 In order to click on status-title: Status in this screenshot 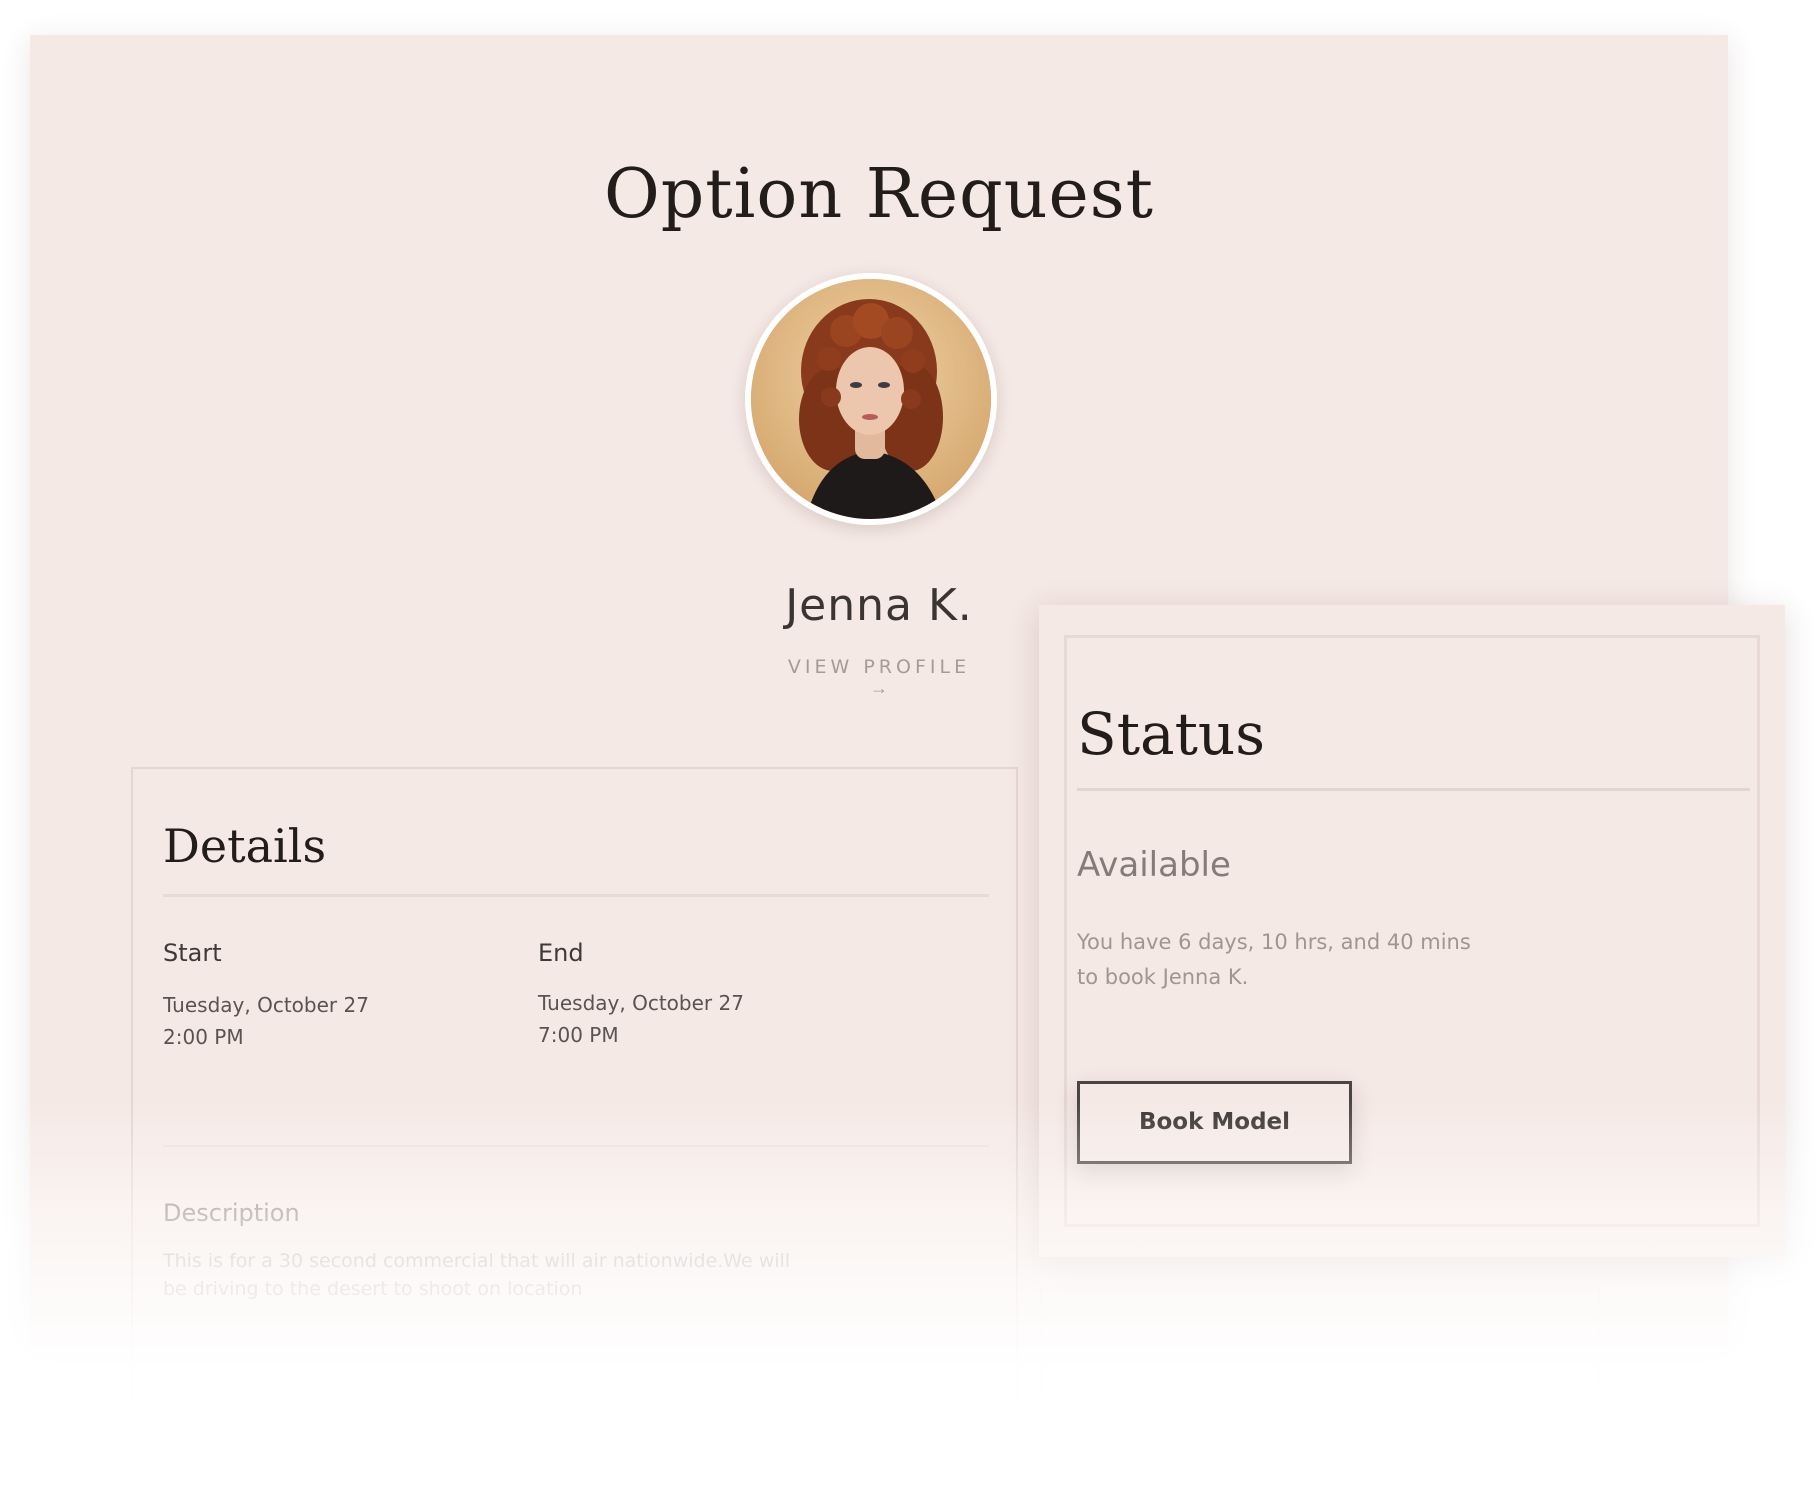, I will do `click(1171, 734)`.